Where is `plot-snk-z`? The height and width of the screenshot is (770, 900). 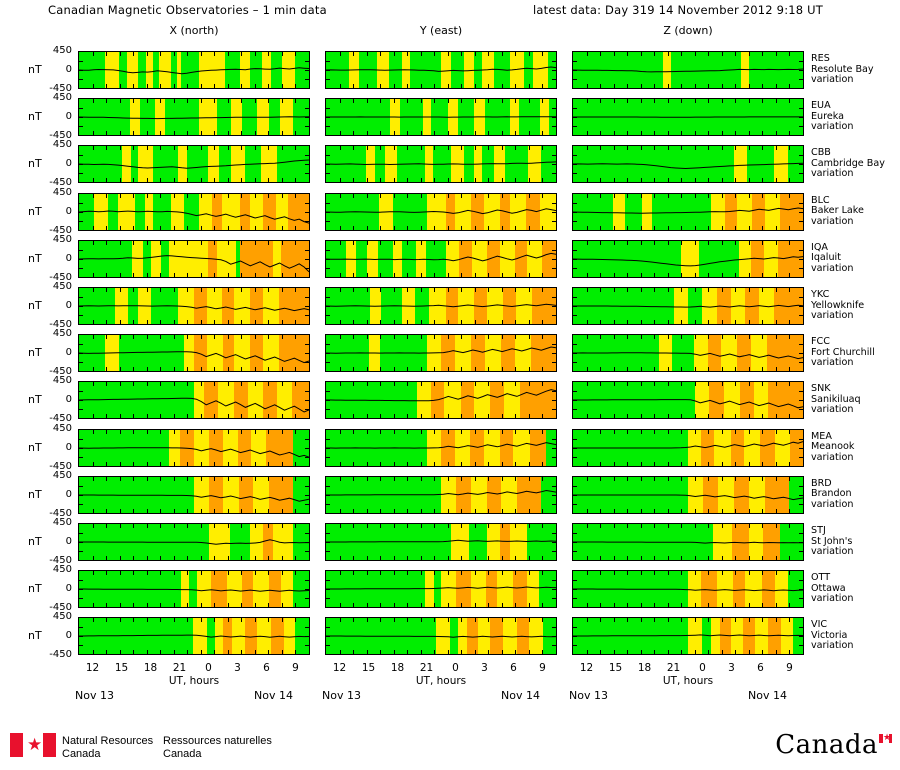 plot-snk-z is located at coordinates (688, 400).